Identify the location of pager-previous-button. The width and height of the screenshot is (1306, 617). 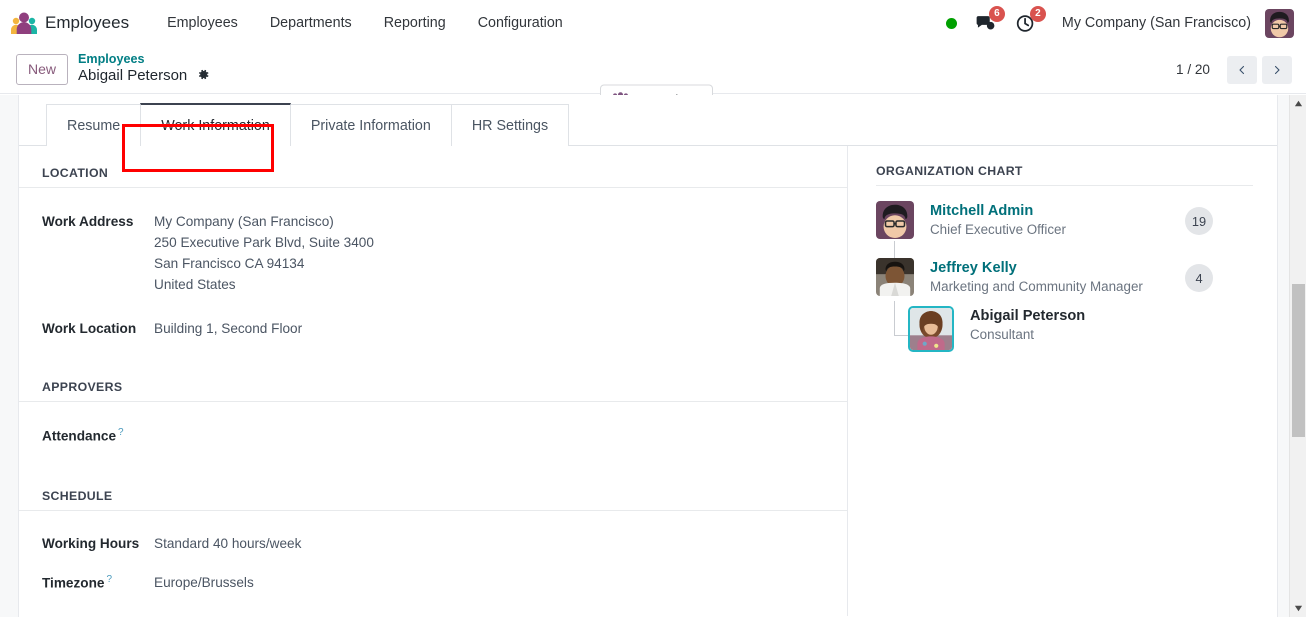
(1242, 69).